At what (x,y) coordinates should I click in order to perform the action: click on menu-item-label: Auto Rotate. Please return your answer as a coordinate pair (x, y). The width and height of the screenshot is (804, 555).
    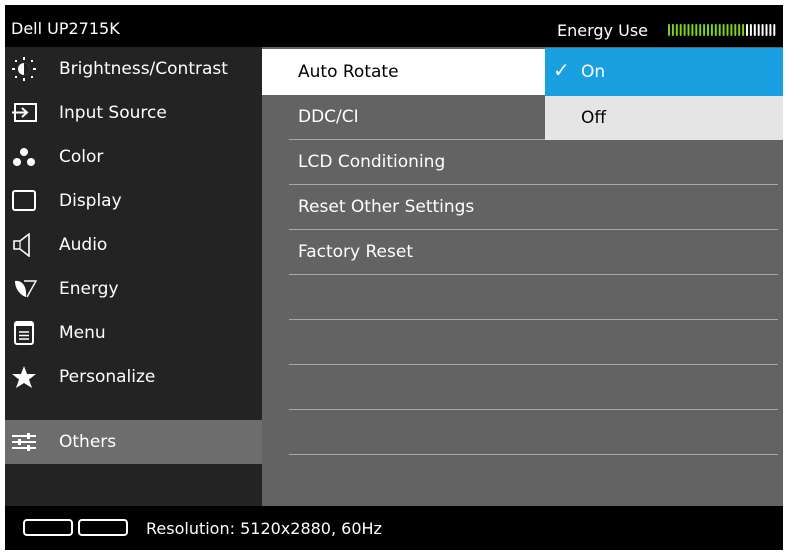
    Looking at the image, I should click on (348, 72).